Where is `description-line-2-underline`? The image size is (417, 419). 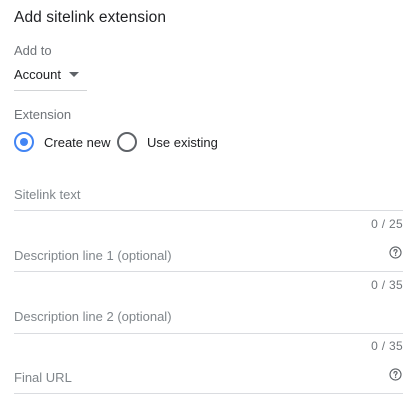
description-line-2-underline is located at coordinates (208, 333).